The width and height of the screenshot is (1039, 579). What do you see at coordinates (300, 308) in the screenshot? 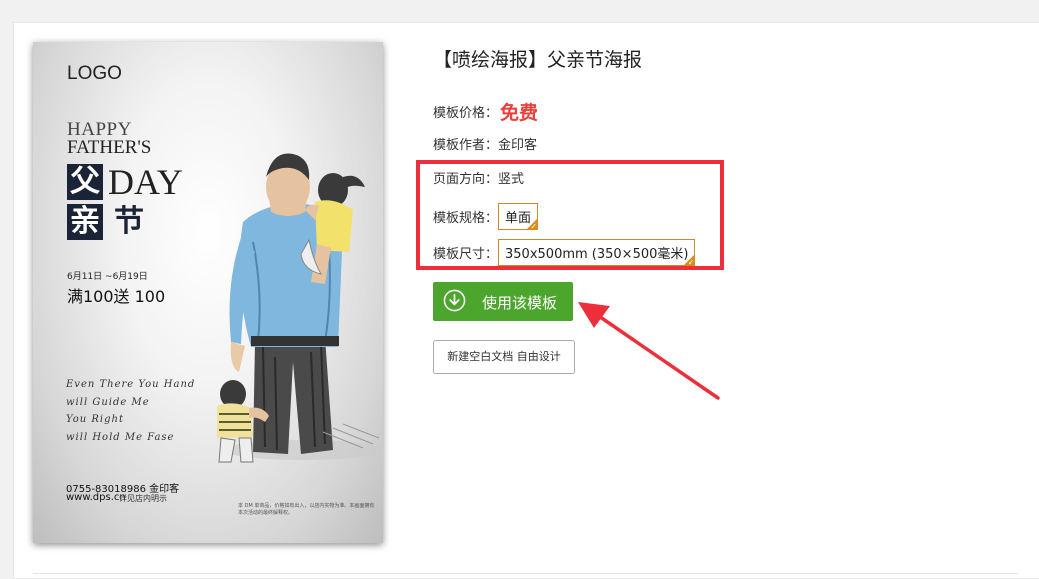
I see `father-children-illustration` at bounding box center [300, 308].